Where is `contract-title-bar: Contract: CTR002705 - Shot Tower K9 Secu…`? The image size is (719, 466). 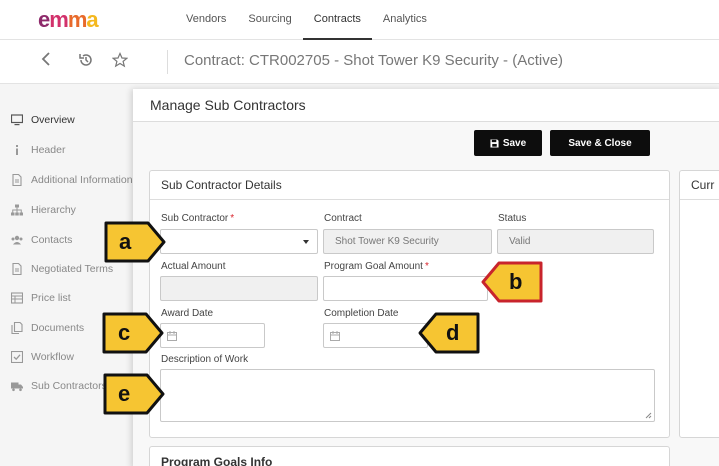 contract-title-bar: Contract: CTR002705 - Shot Tower K9 Secu… is located at coordinates (359, 62).